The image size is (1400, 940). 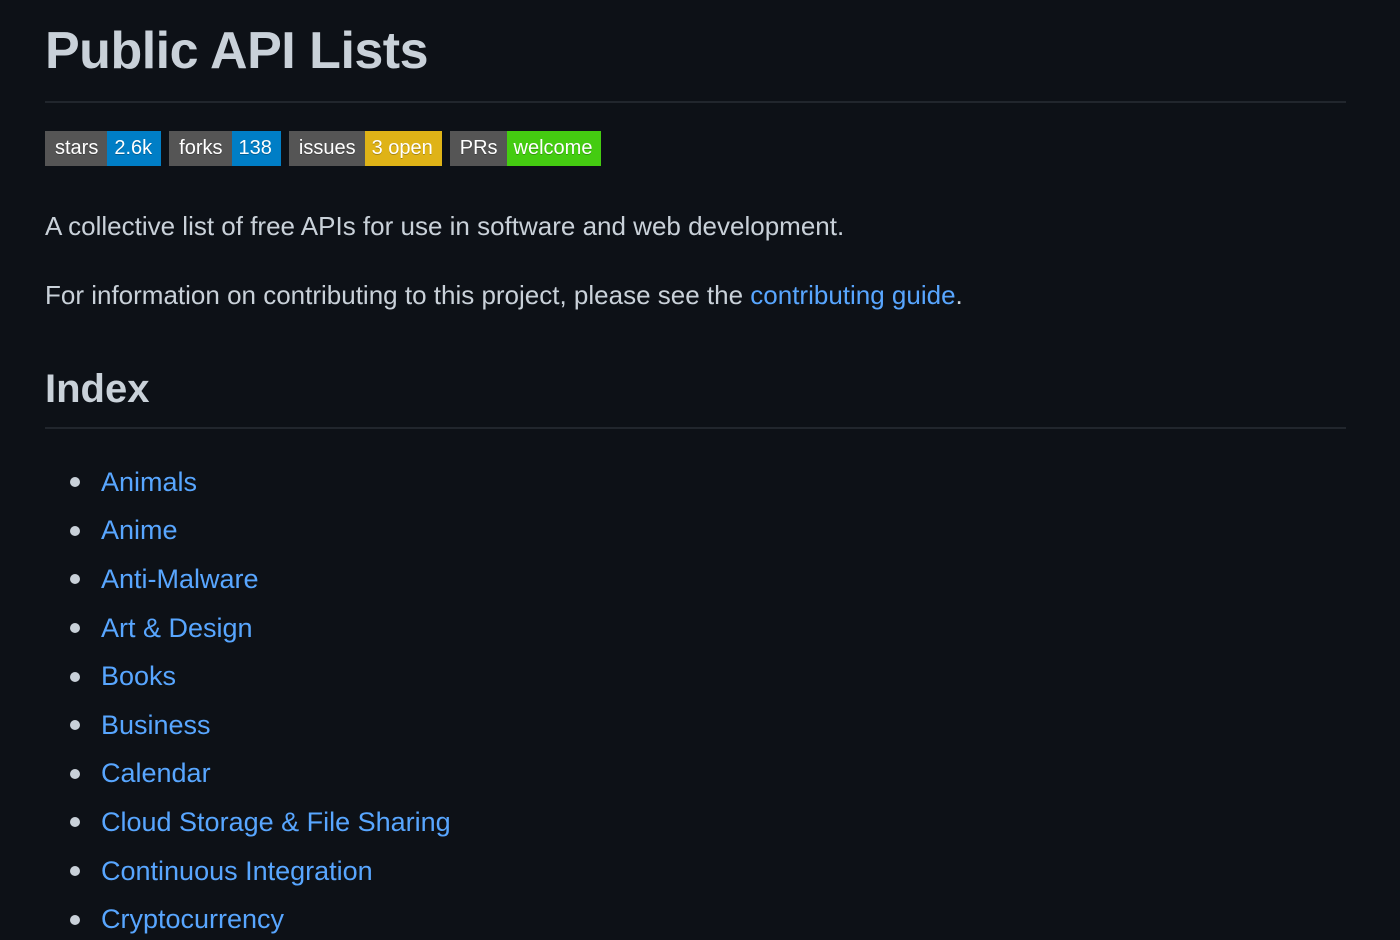 I want to click on list-item: Continuous Integration, so click(x=695, y=871).